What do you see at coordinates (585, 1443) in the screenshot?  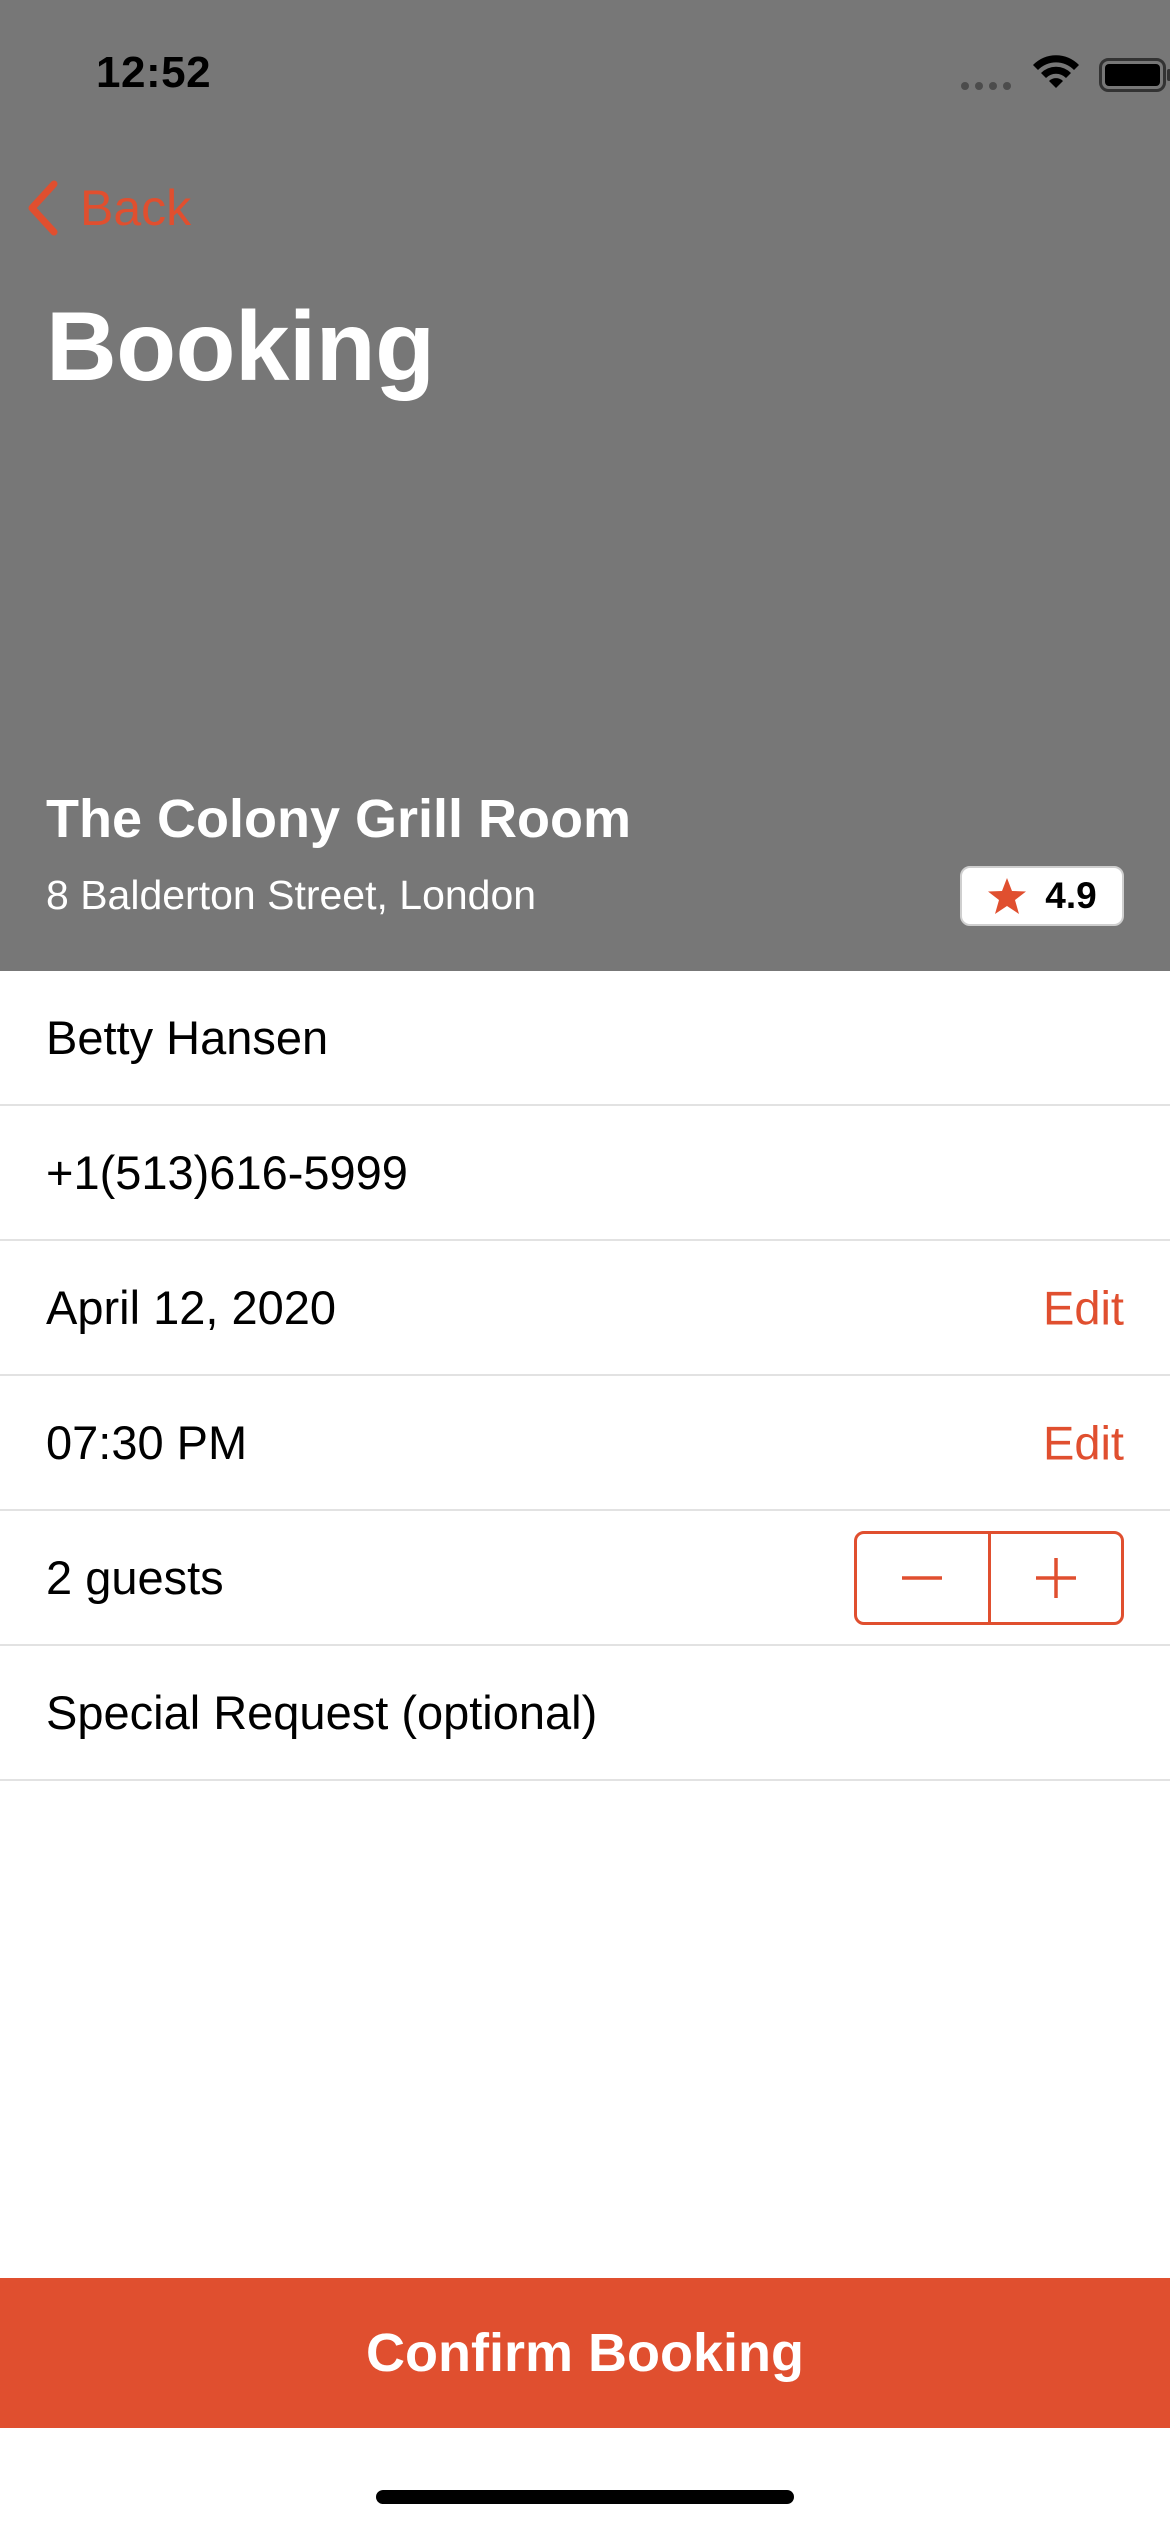 I see `time-row: 07:30 PM Edit` at bounding box center [585, 1443].